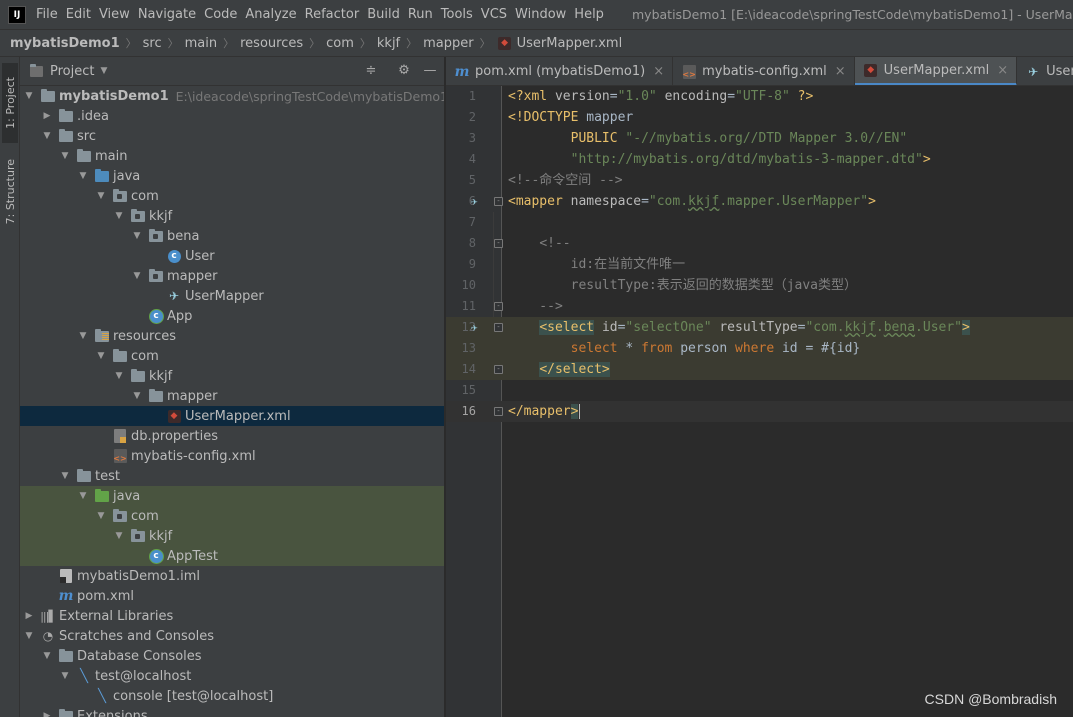 This screenshot has width=1073, height=717. I want to click on tree-item: c AppTest, so click(232, 556).